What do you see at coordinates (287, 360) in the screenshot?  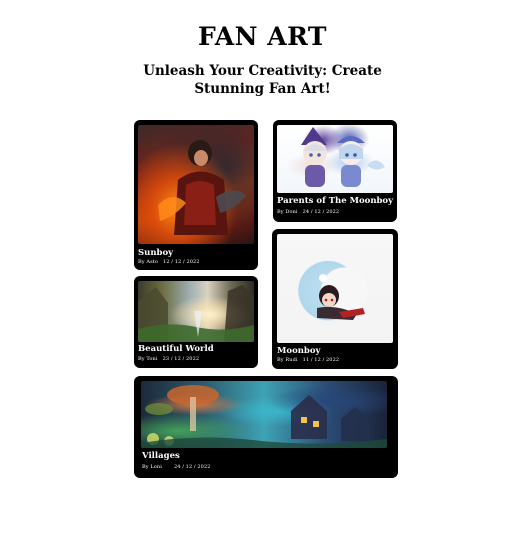 I see `card-author: By Rudi` at bounding box center [287, 360].